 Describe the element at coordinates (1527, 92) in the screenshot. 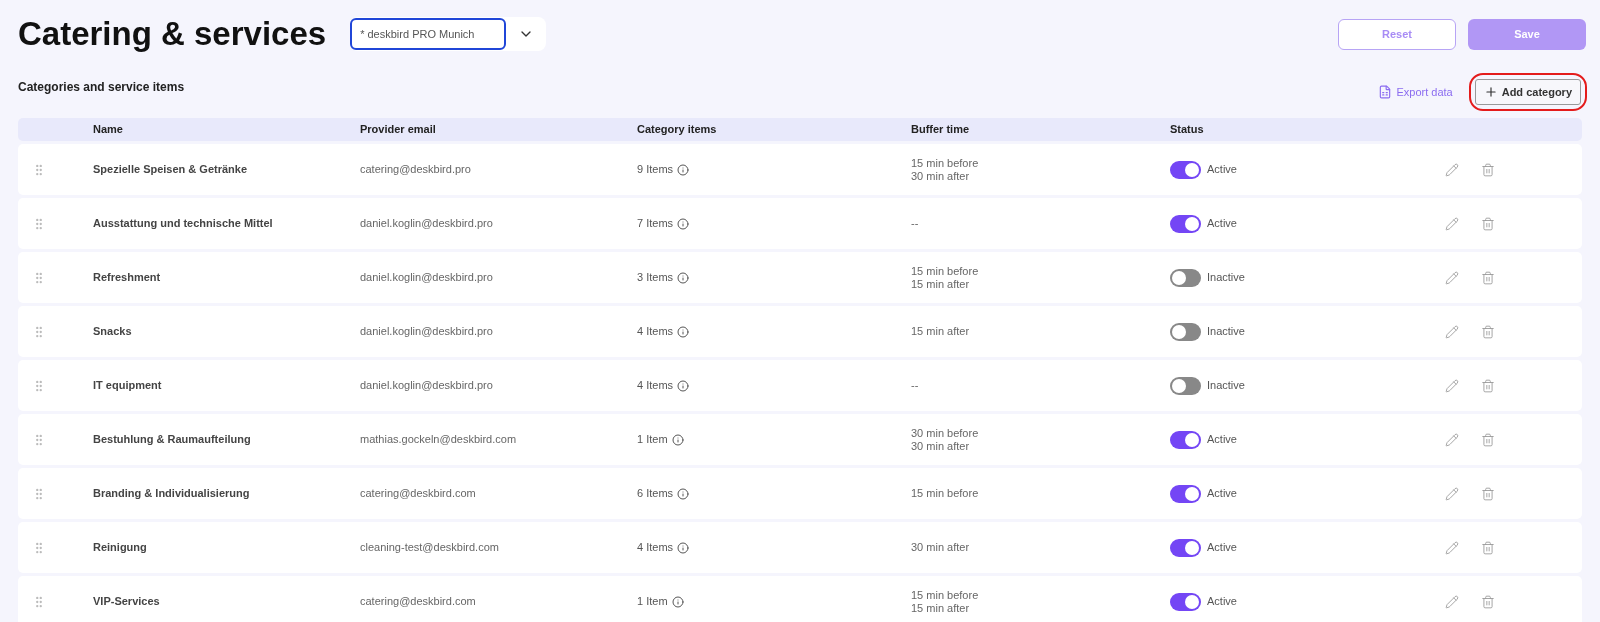

I see `add-category-button: Add category` at that location.